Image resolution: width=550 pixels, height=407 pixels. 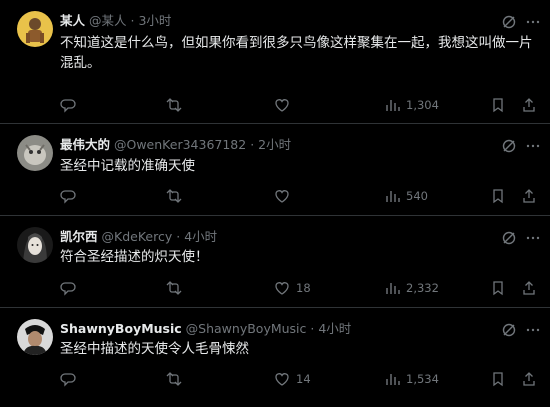 I want to click on action-bar: 1,304, so click(x=297, y=105).